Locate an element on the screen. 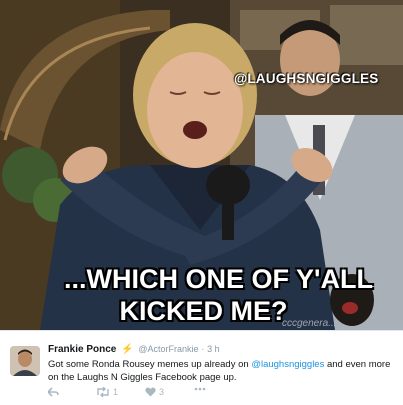 The height and width of the screenshot is (405, 403). heart-icon is located at coordinates (150, 392).